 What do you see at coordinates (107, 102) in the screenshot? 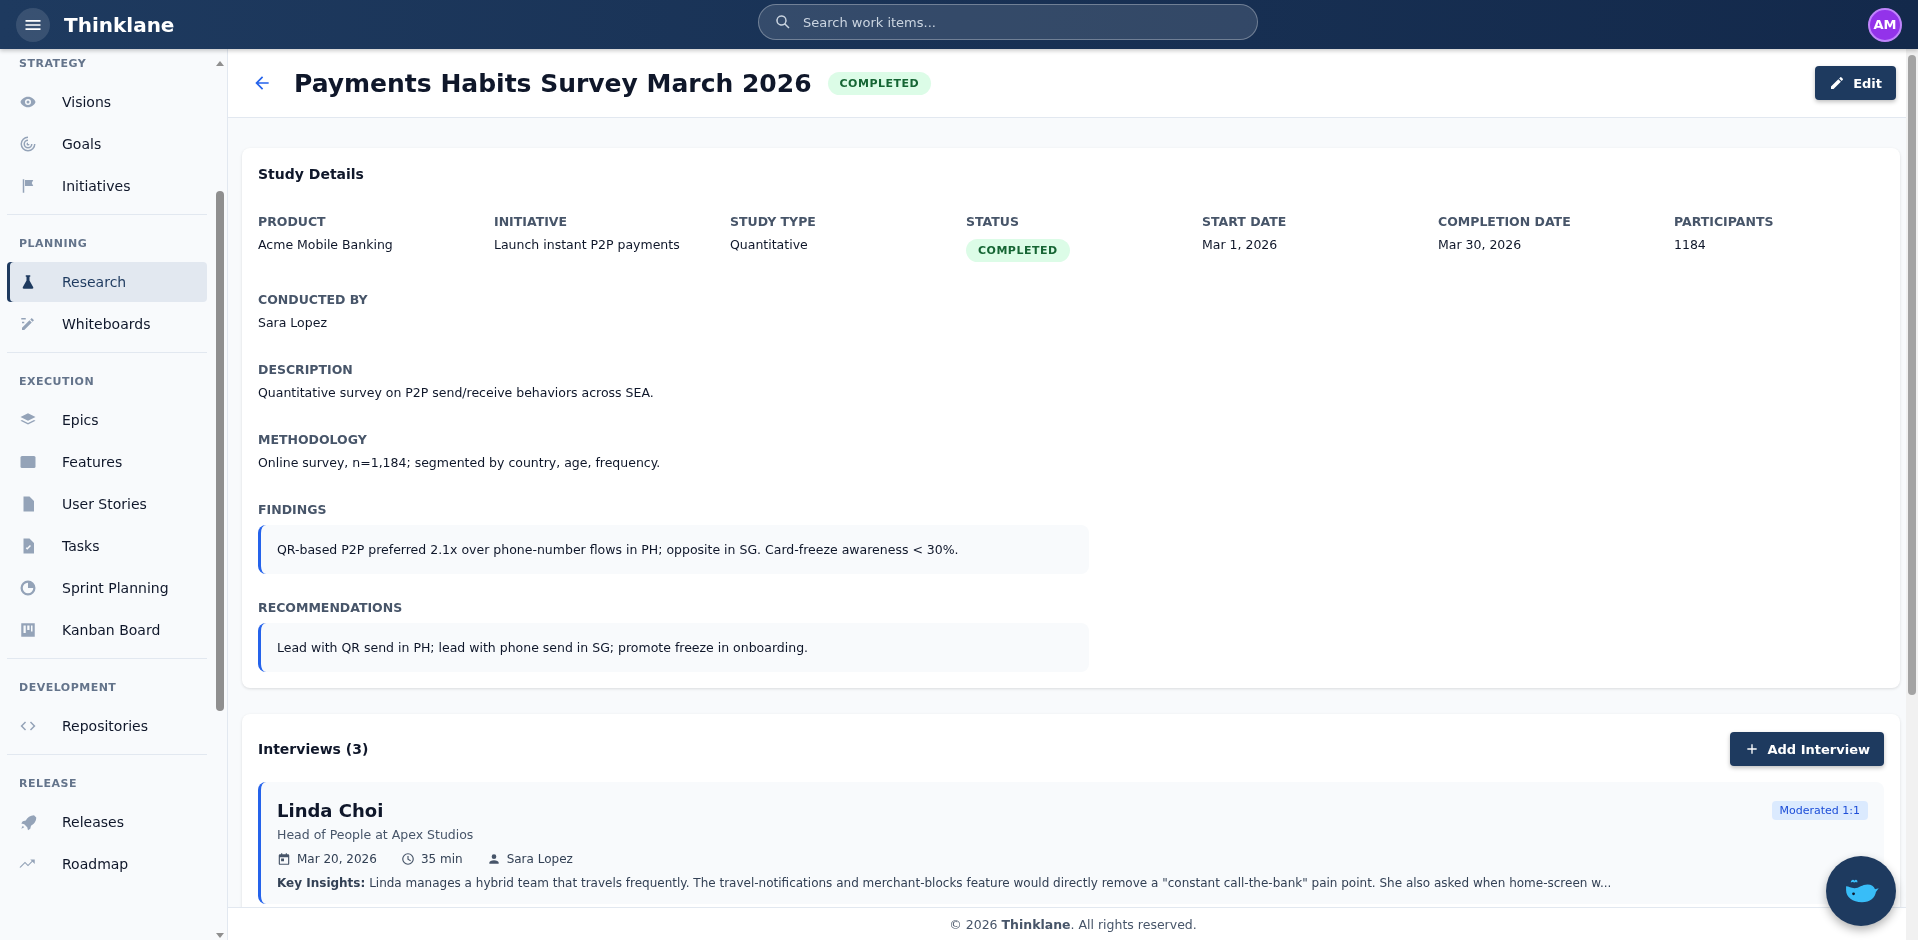
I see `nav-item: Visions` at bounding box center [107, 102].